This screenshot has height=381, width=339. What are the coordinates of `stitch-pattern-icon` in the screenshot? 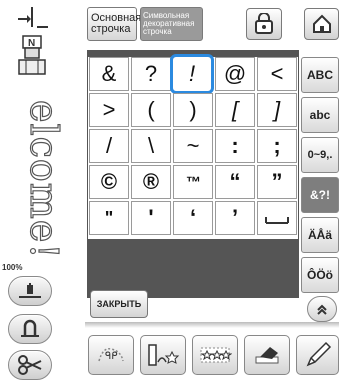 It's located at (216, 355).